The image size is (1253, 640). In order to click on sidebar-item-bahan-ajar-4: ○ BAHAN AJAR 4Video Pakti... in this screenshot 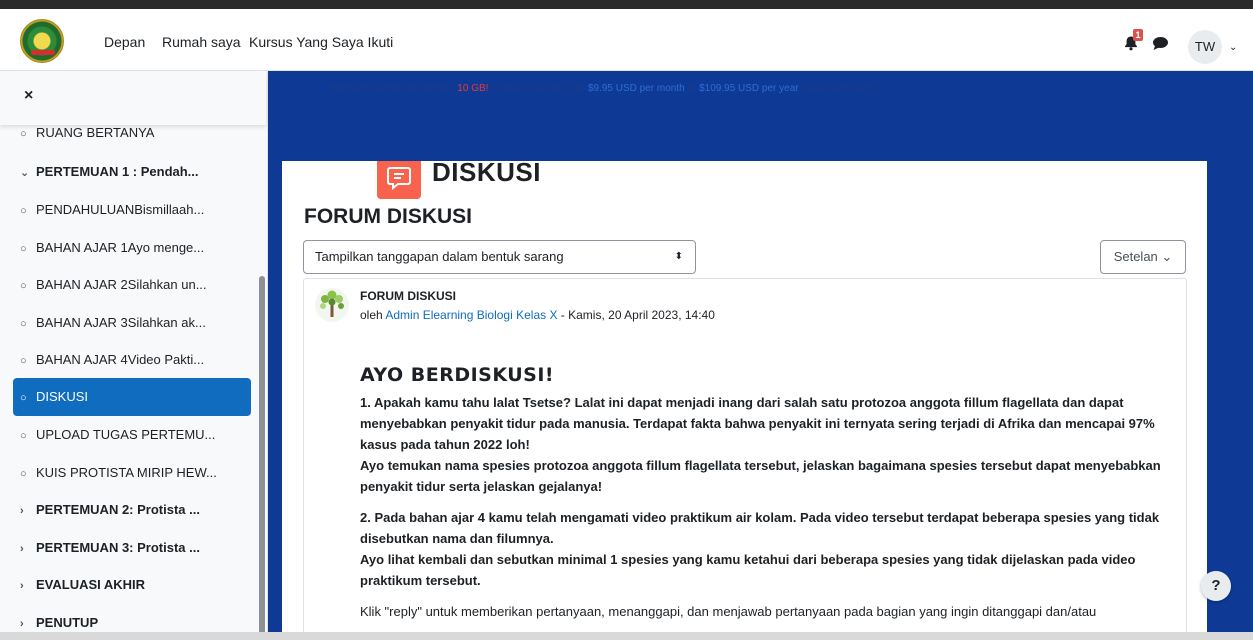, I will do `click(137, 360)`.